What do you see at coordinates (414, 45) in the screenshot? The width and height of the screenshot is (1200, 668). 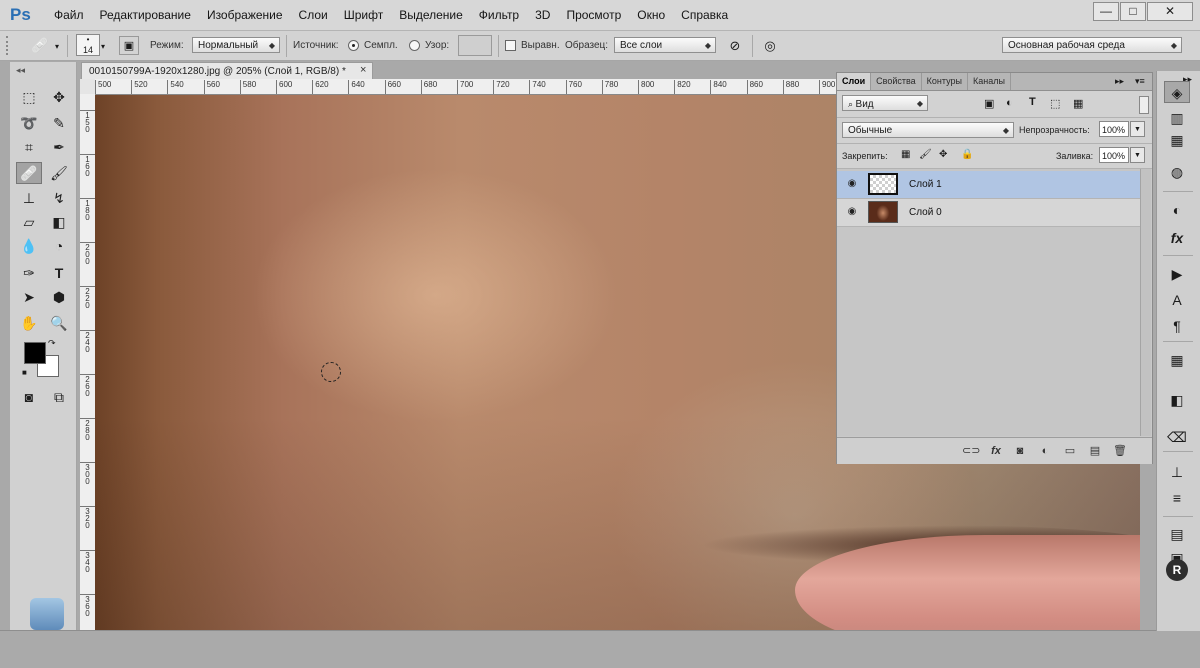 I see `source-pattern-radio` at bounding box center [414, 45].